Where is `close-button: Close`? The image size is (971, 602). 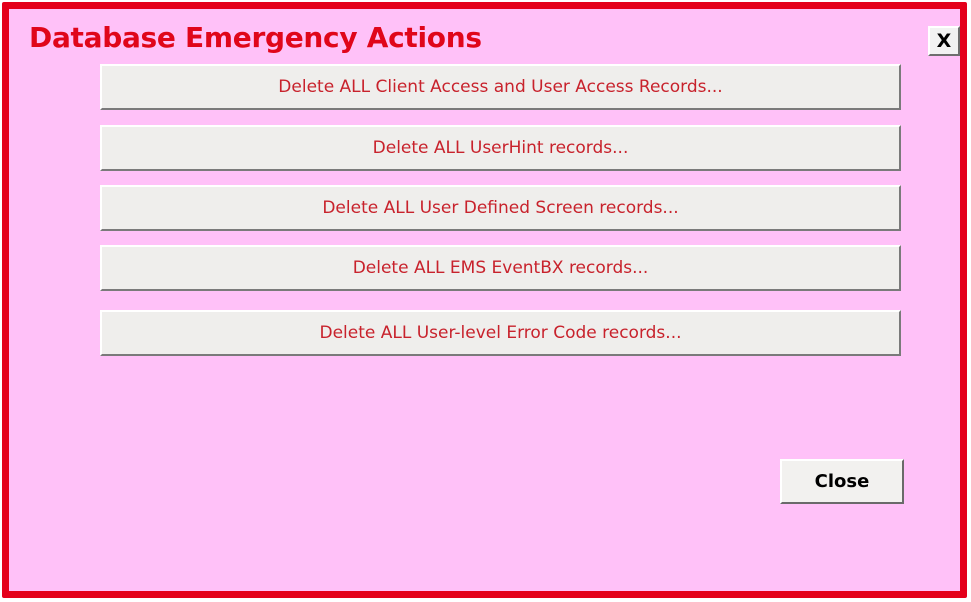
close-button: Close is located at coordinates (842, 481).